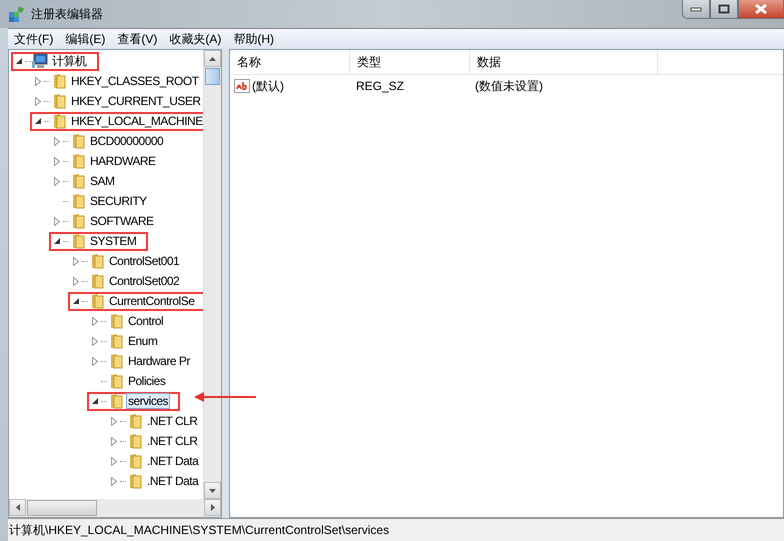 The height and width of the screenshot is (541, 784). I want to click on left-arrow-icon, so click(18, 507).